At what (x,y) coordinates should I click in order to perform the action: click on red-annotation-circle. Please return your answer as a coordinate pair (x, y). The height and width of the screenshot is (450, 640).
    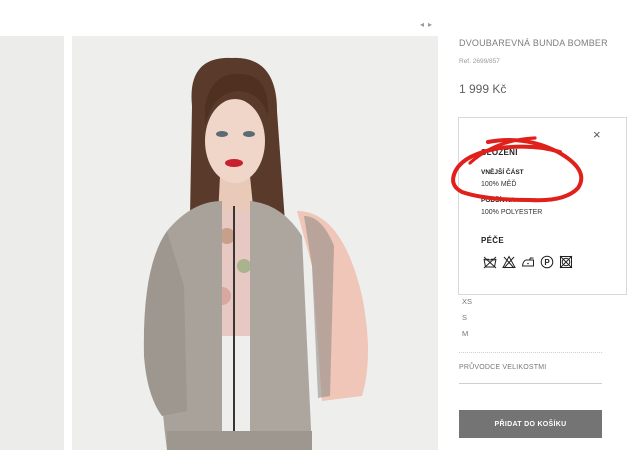
    Looking at the image, I should click on (517, 169).